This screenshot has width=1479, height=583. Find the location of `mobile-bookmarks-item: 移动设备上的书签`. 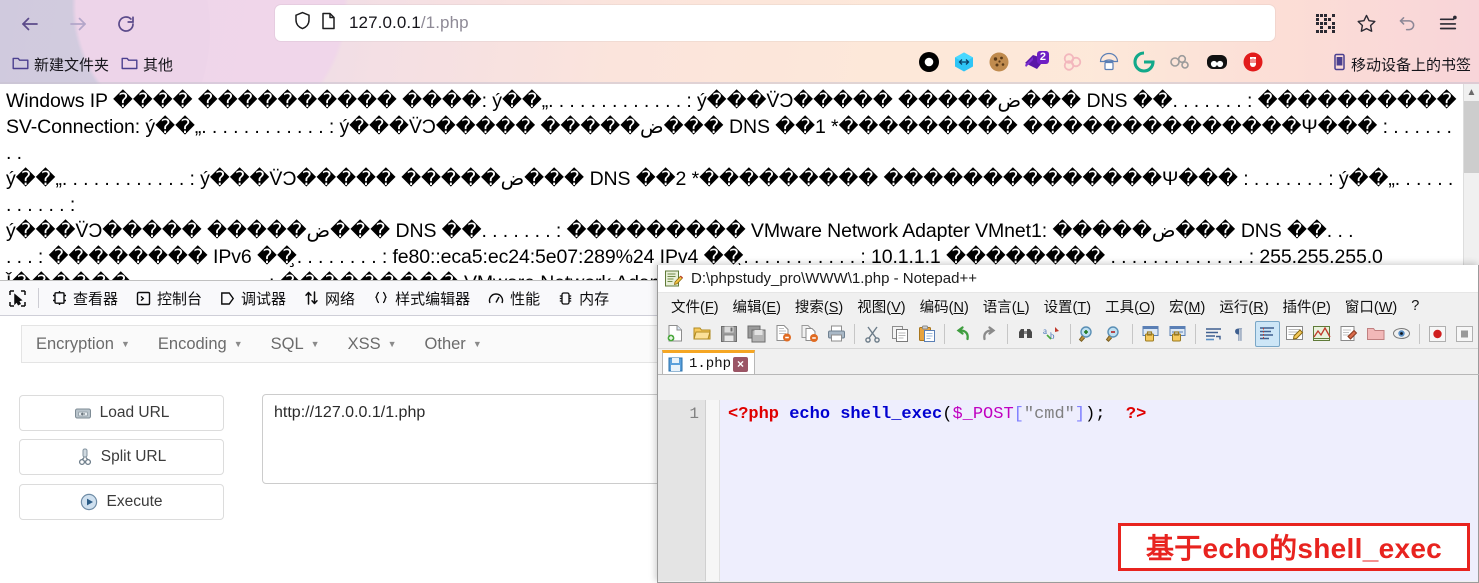

mobile-bookmarks-item: 移动设备上的书签 is located at coordinates (1401, 64).